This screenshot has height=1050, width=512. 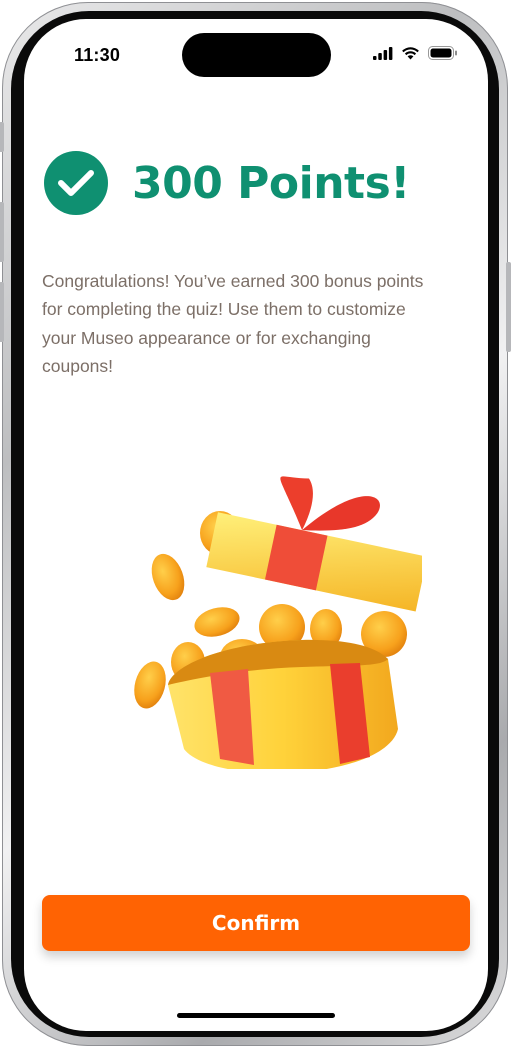 I want to click on status-bar: 11:30, so click(x=256, y=54).